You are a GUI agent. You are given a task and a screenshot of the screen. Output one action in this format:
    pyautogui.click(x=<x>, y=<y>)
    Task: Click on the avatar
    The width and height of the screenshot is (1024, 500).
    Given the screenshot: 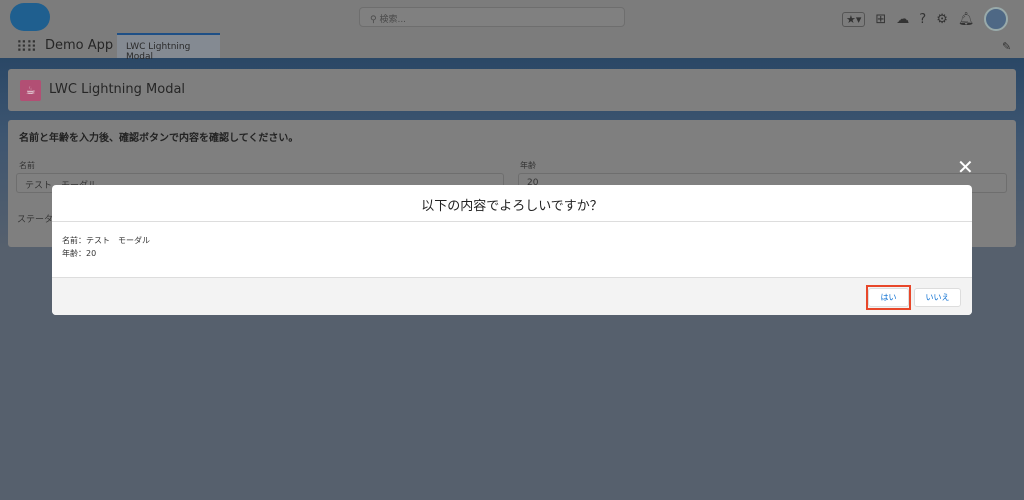 What is the action you would take?
    pyautogui.click(x=996, y=19)
    